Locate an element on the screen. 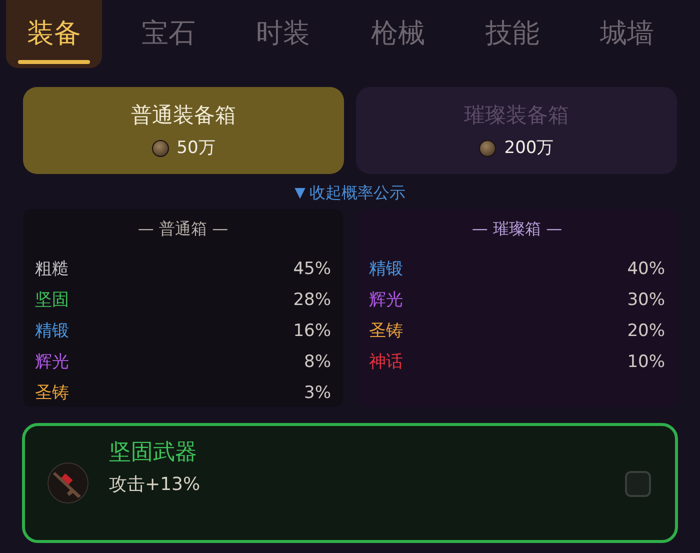  rate-value: 10% is located at coordinates (646, 362).